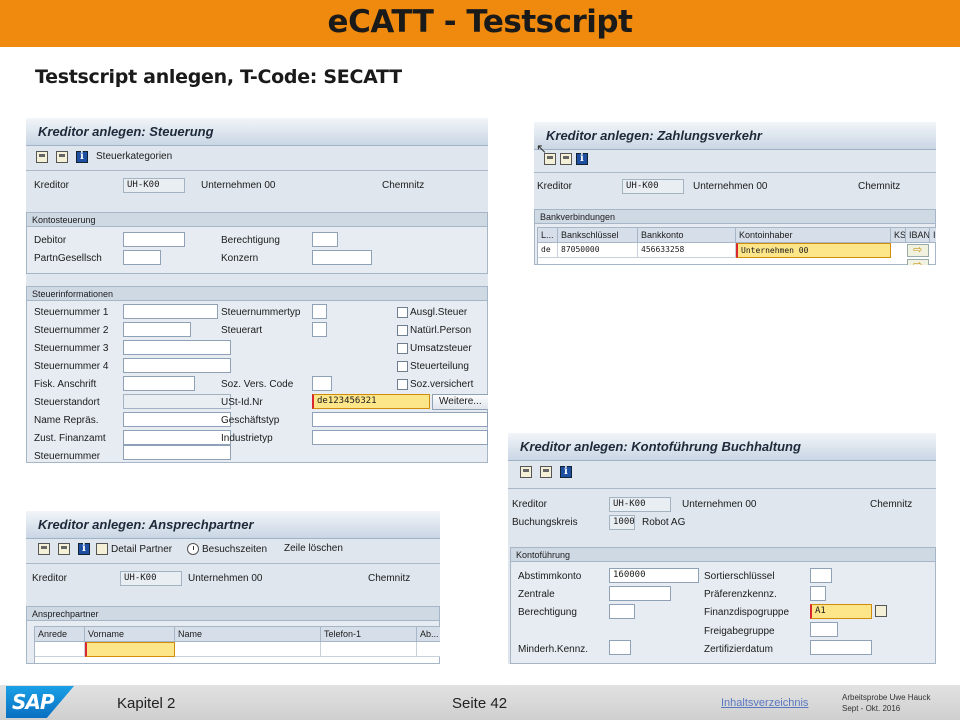 The image size is (960, 720). Describe the element at coordinates (257, 170) in the screenshot. I see `separator` at that location.